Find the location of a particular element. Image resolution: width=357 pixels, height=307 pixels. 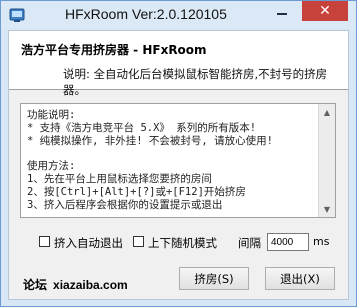

auto-exit-label: 挤入自动退出 is located at coordinates (88, 243).